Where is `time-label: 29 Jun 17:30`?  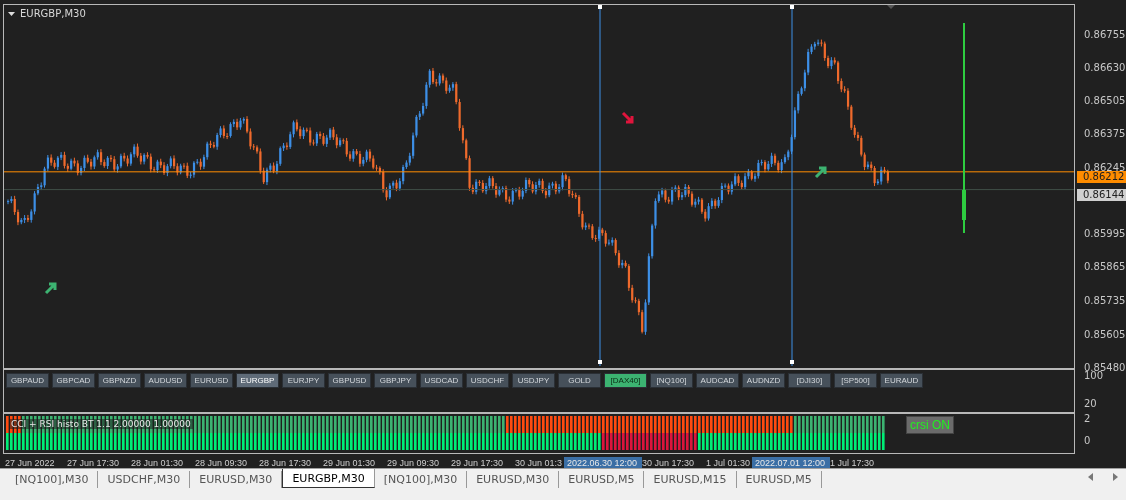 time-label: 29 Jun 17:30 is located at coordinates (478, 463).